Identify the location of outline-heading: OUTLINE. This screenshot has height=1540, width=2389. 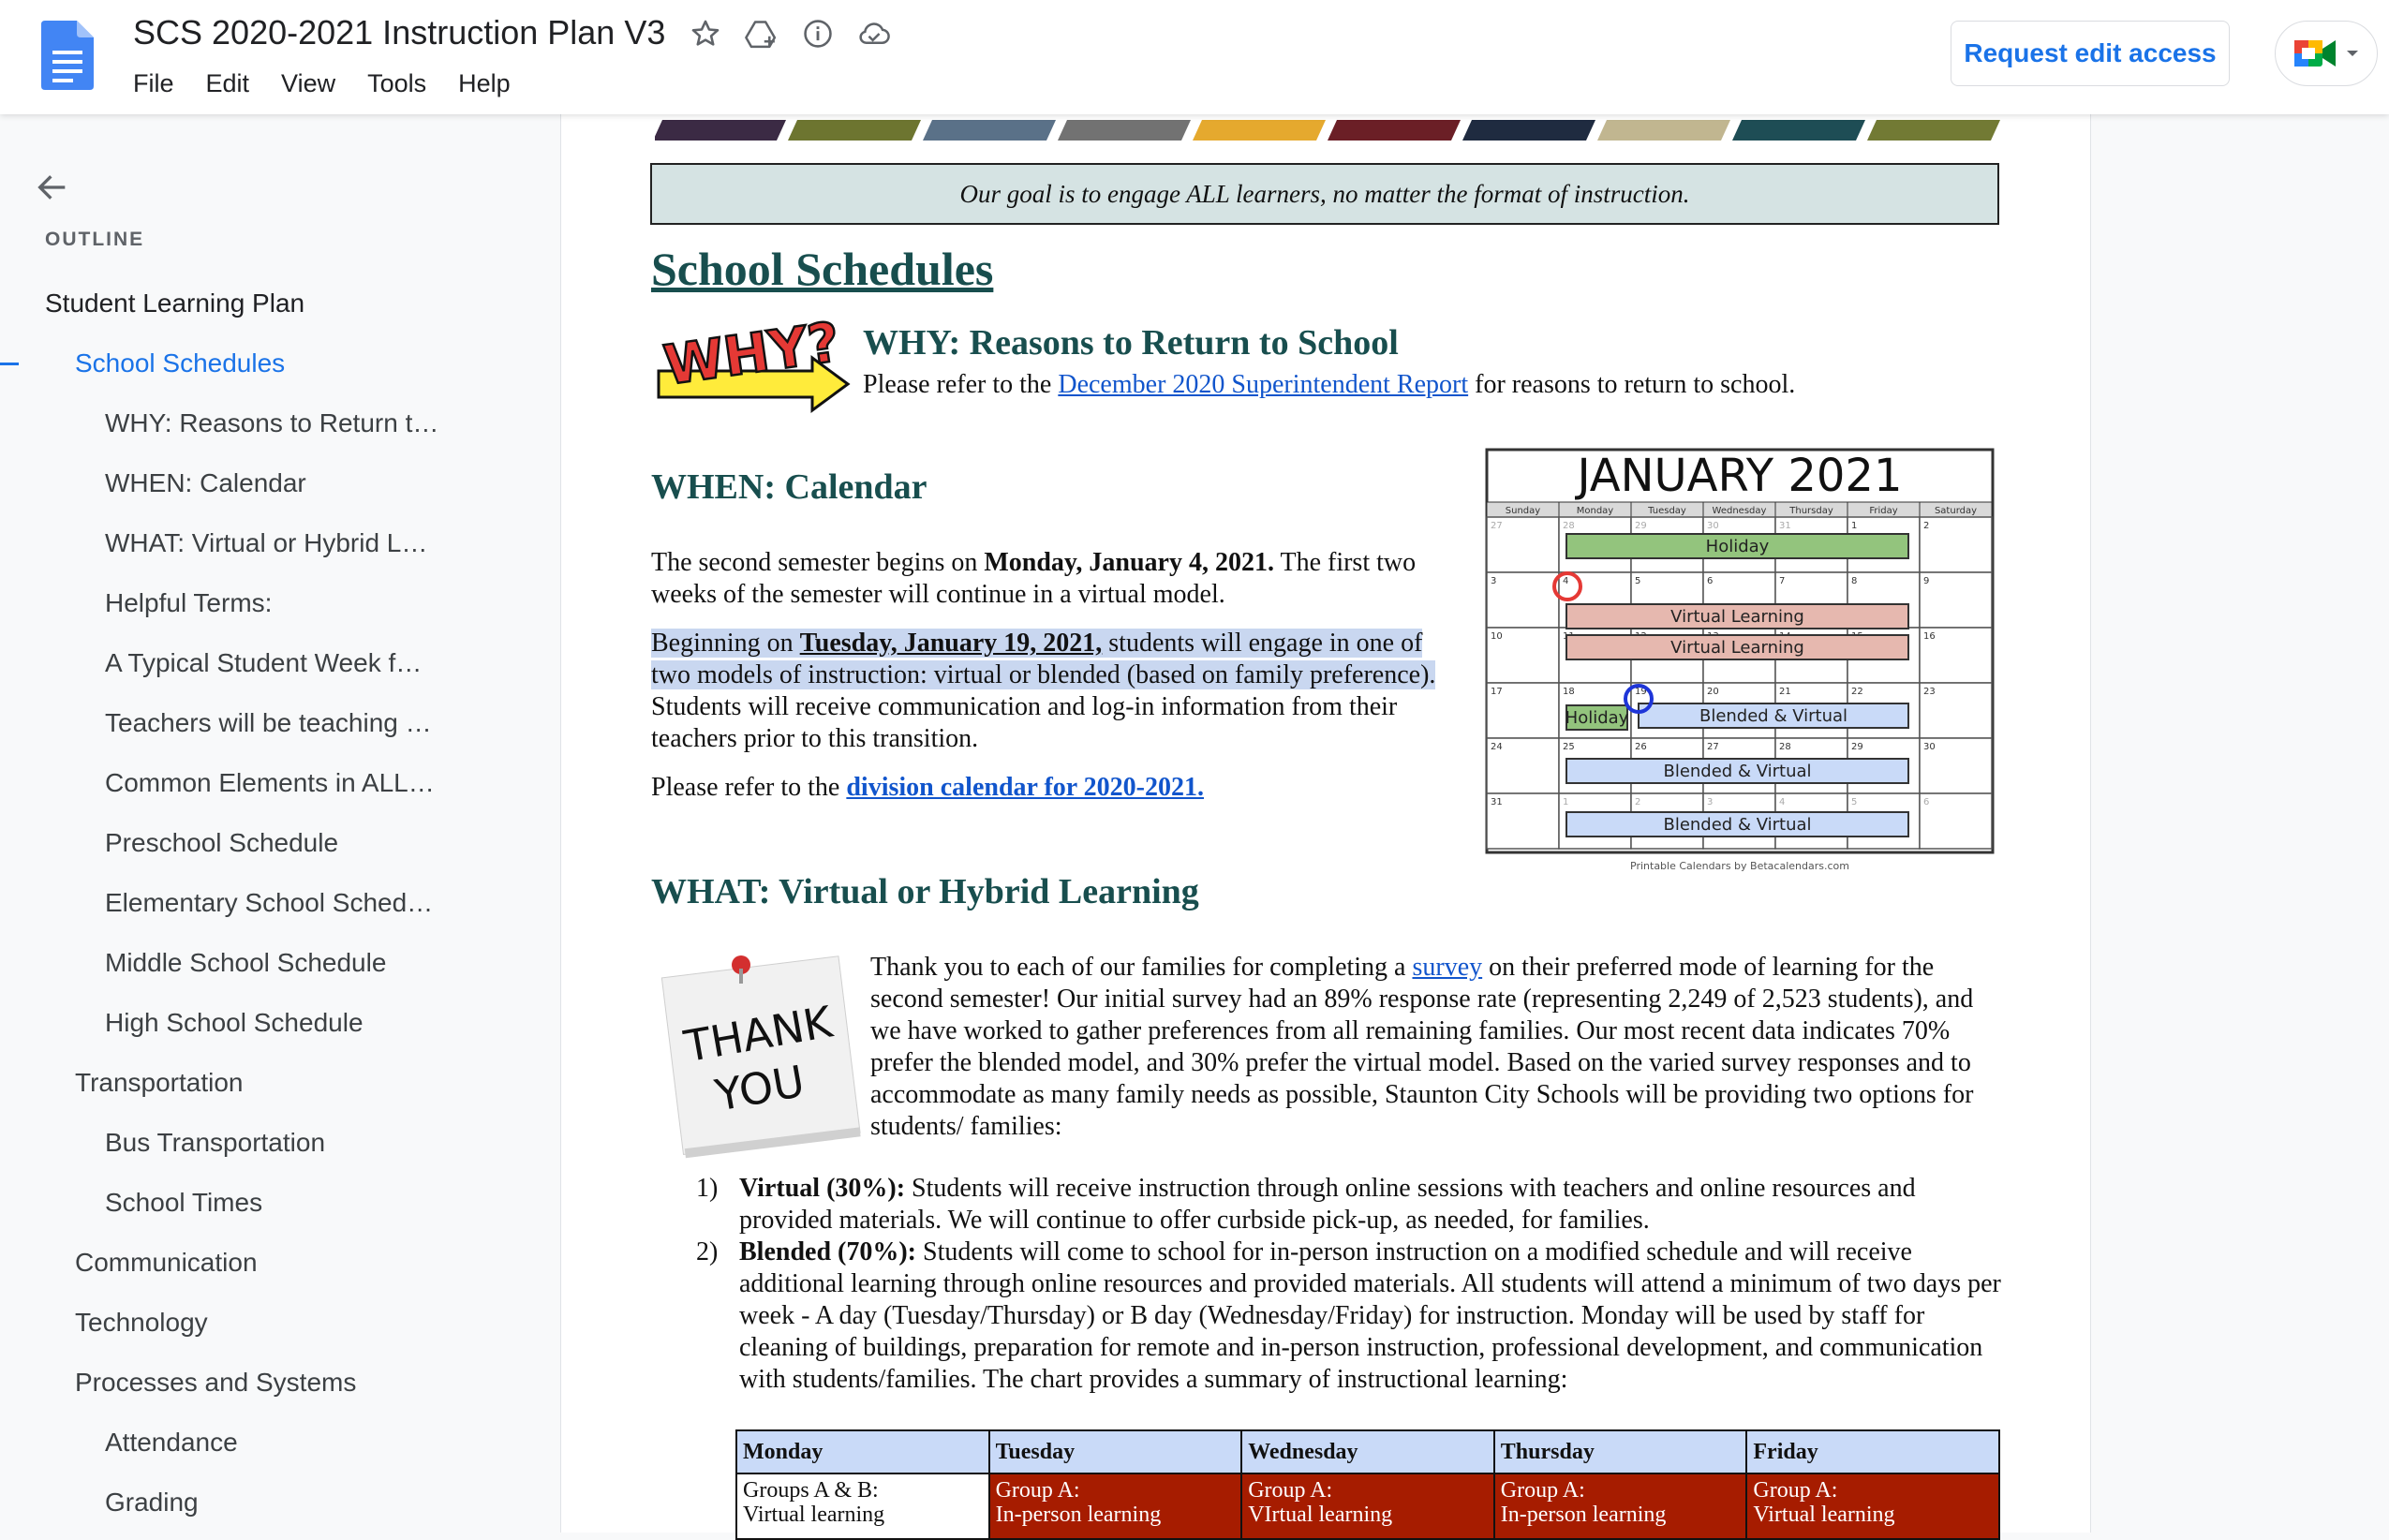
(95, 239).